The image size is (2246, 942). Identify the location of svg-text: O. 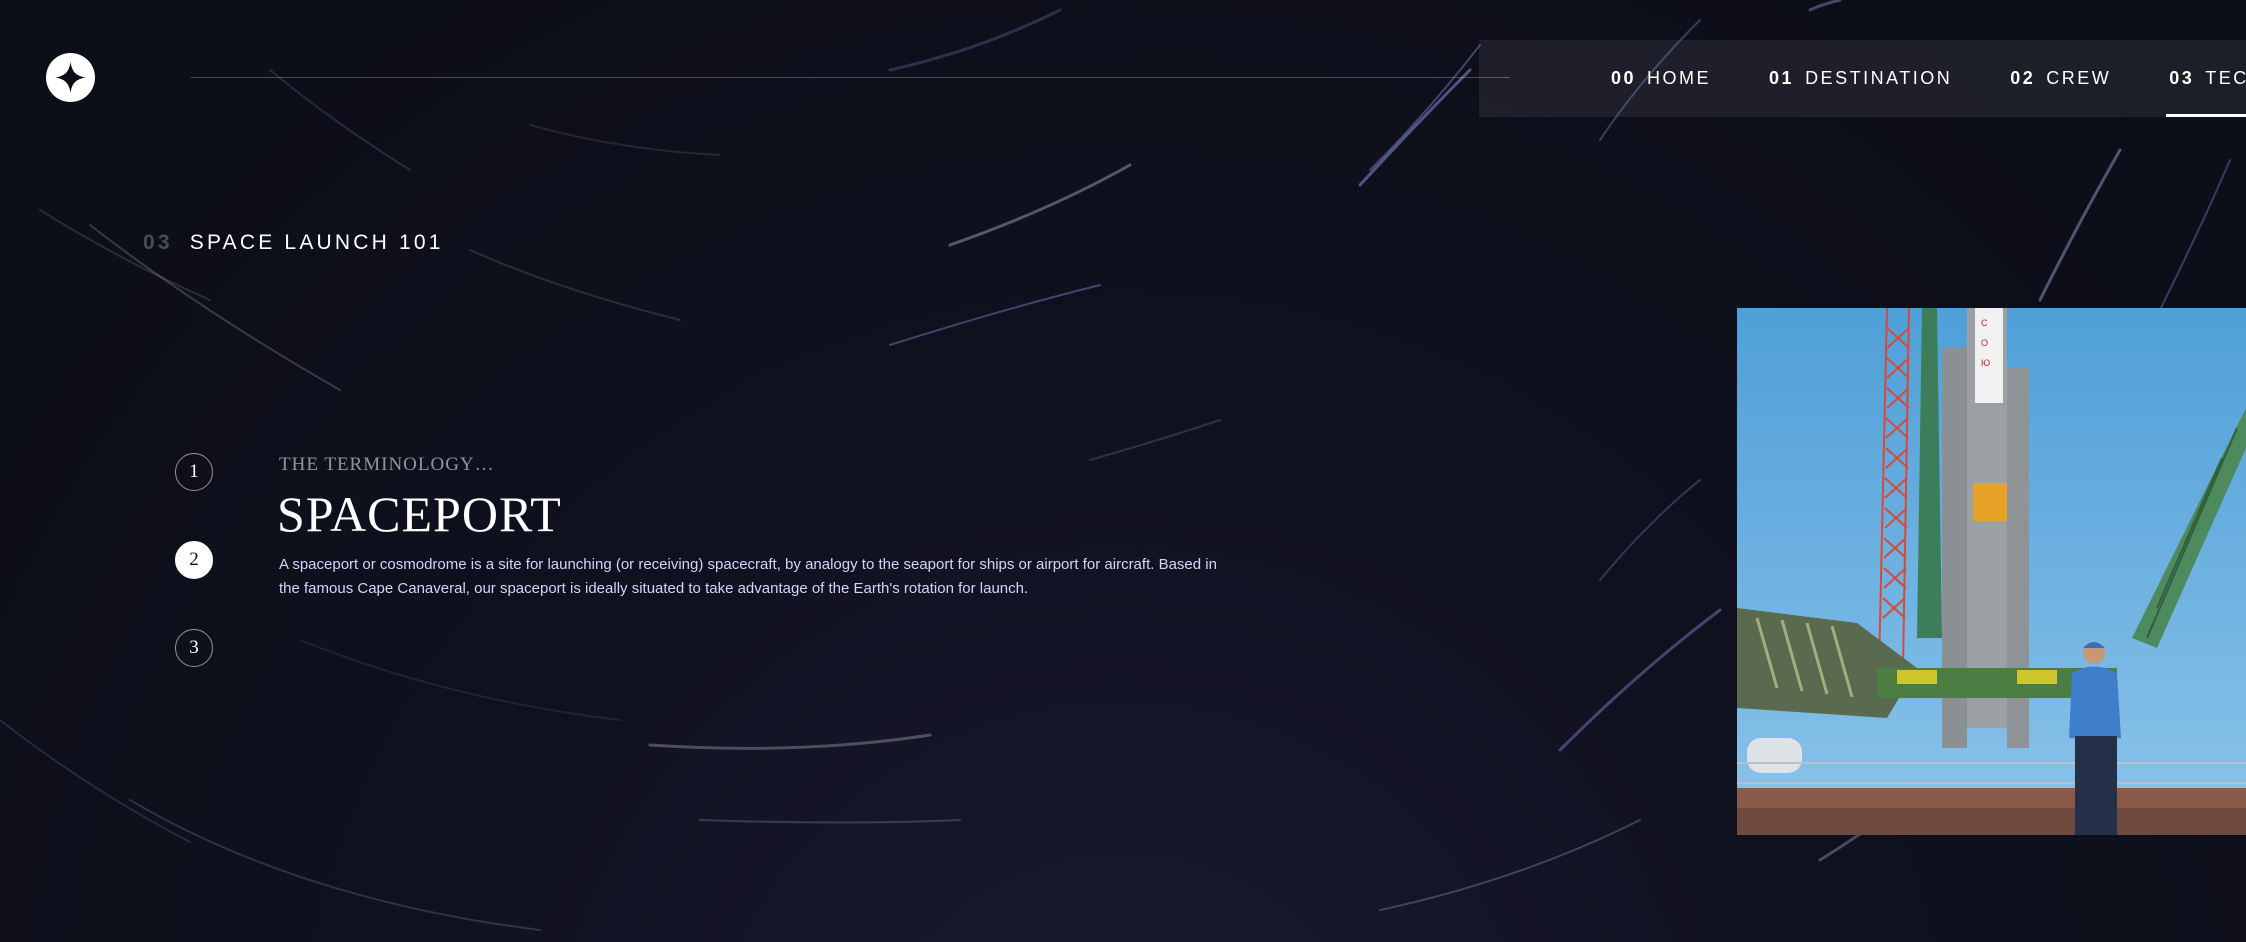
(1984, 343).